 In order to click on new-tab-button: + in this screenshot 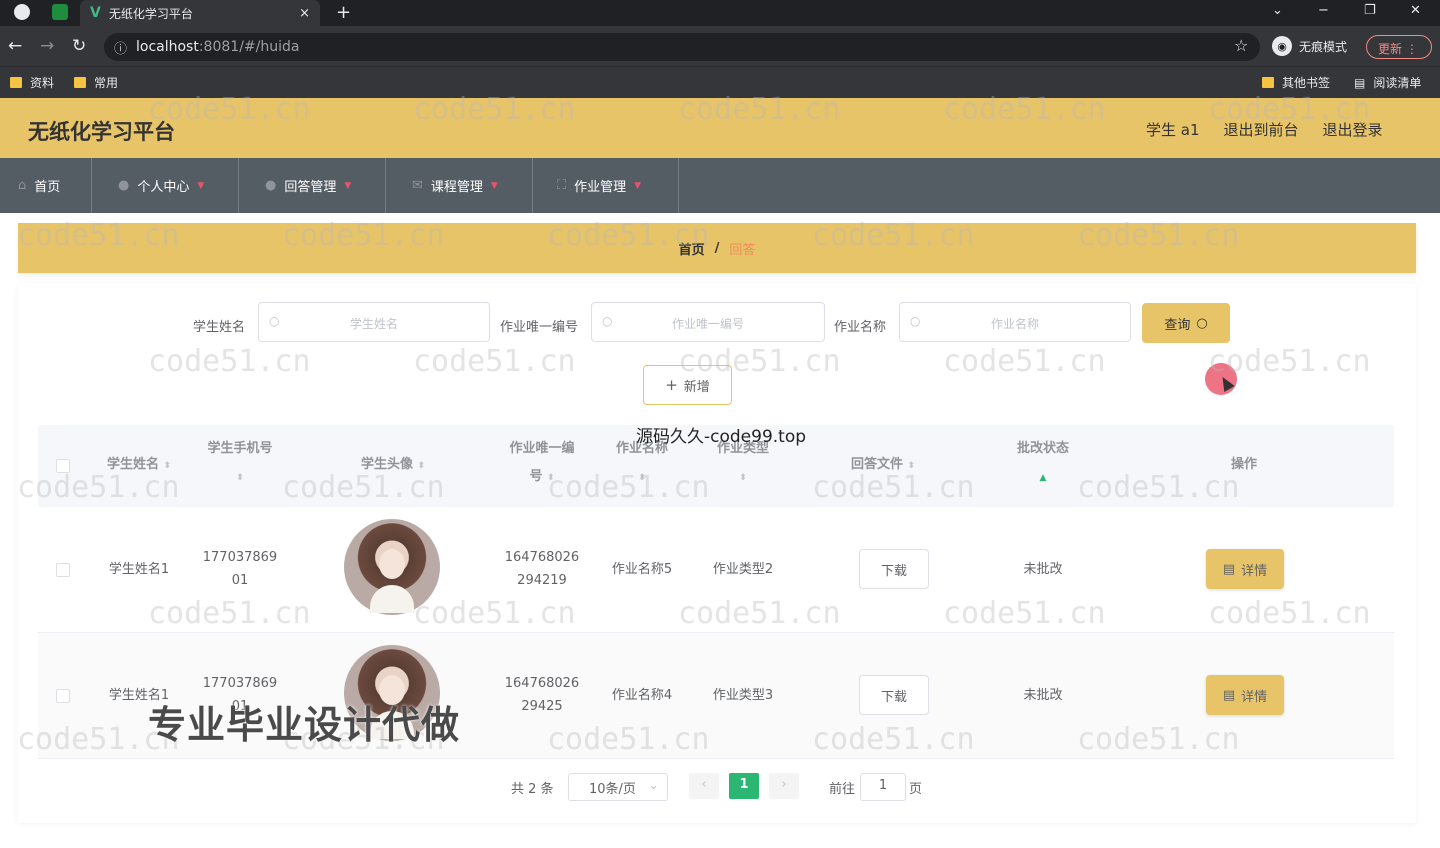, I will do `click(343, 12)`.